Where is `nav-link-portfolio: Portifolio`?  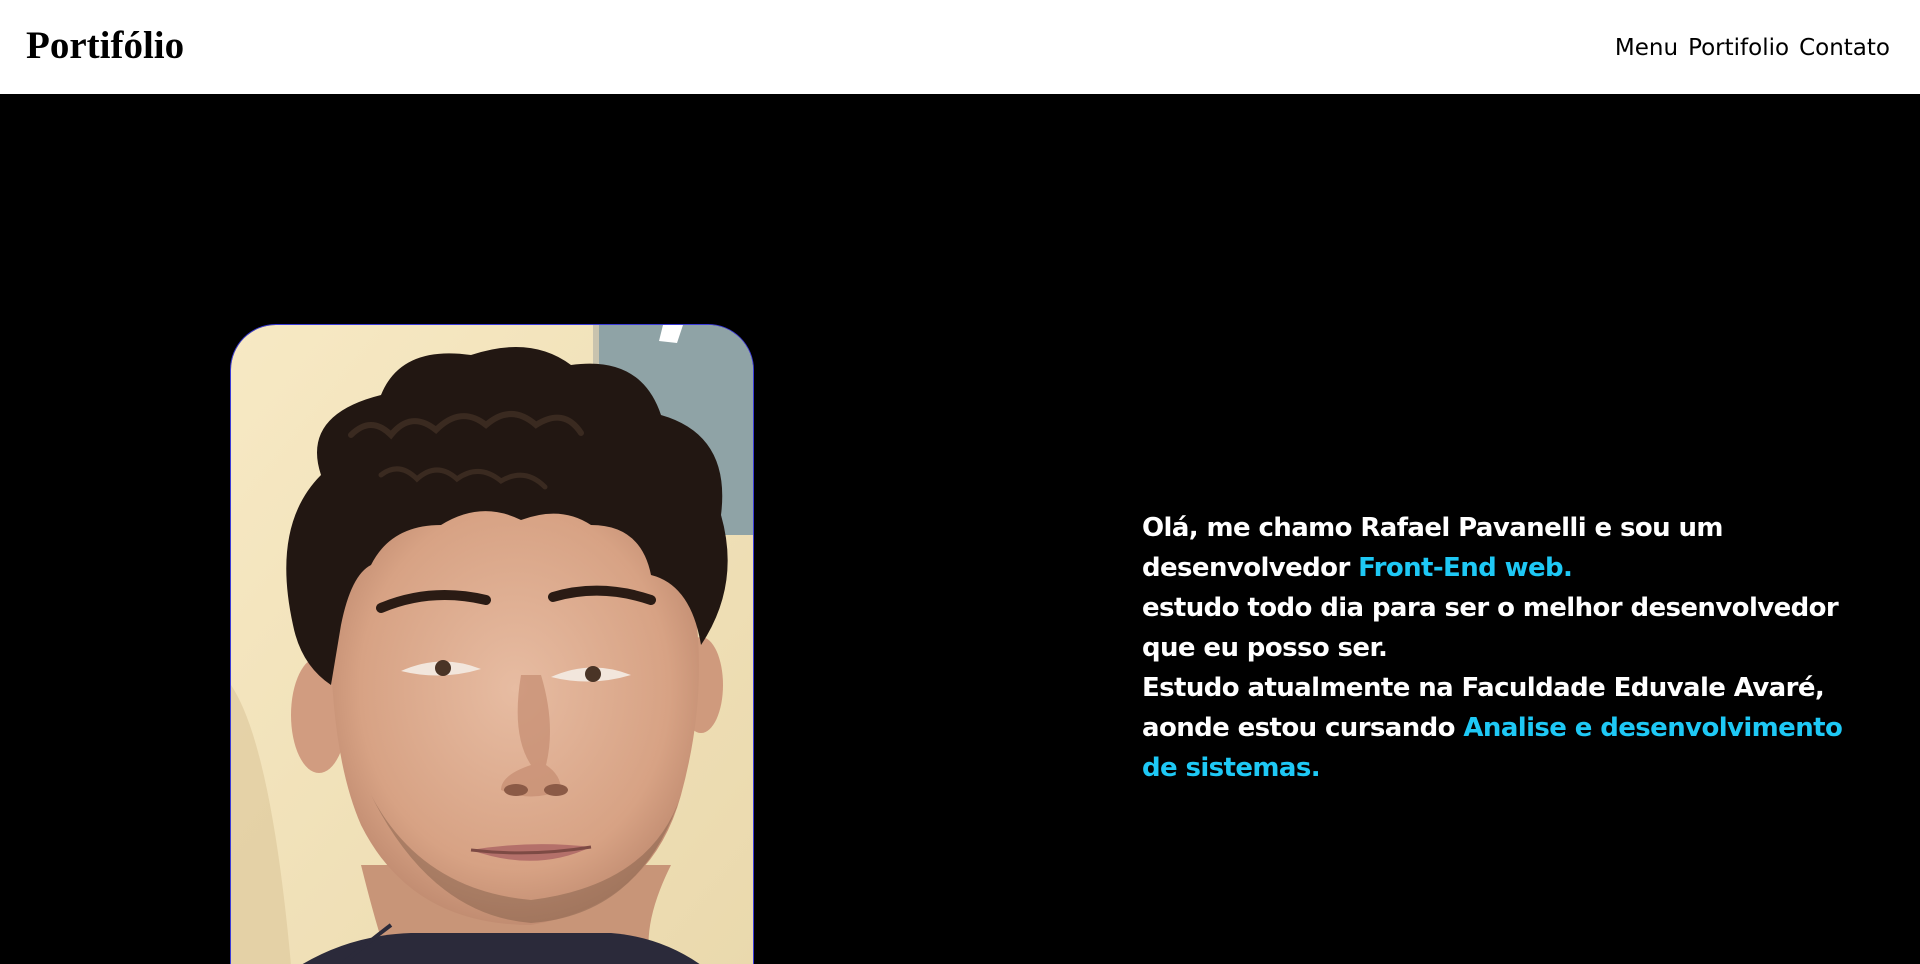 nav-link-portfolio: Portifolio is located at coordinates (1738, 48).